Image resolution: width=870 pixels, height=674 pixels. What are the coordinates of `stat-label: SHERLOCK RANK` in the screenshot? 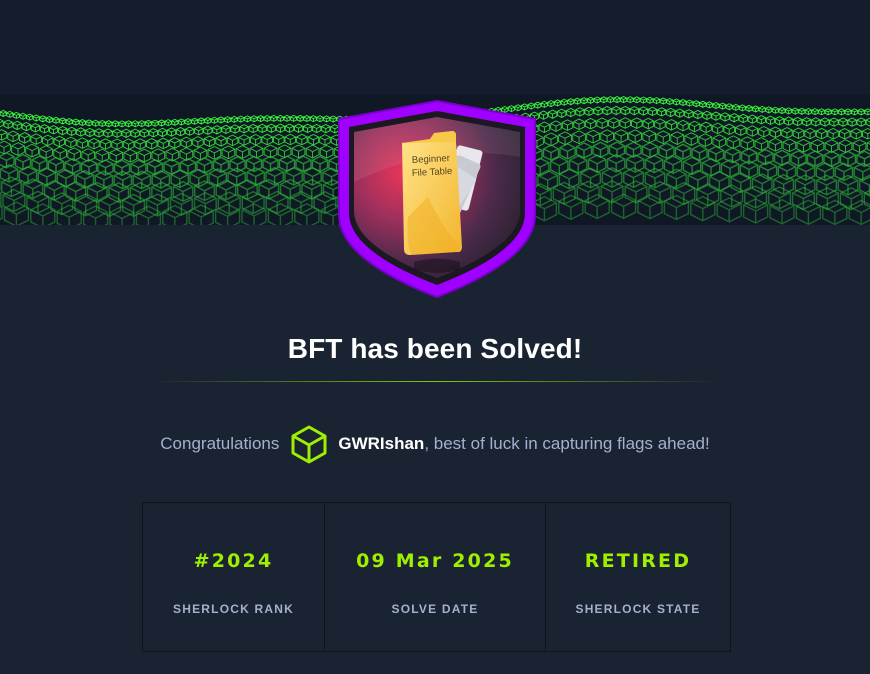 It's located at (233, 609).